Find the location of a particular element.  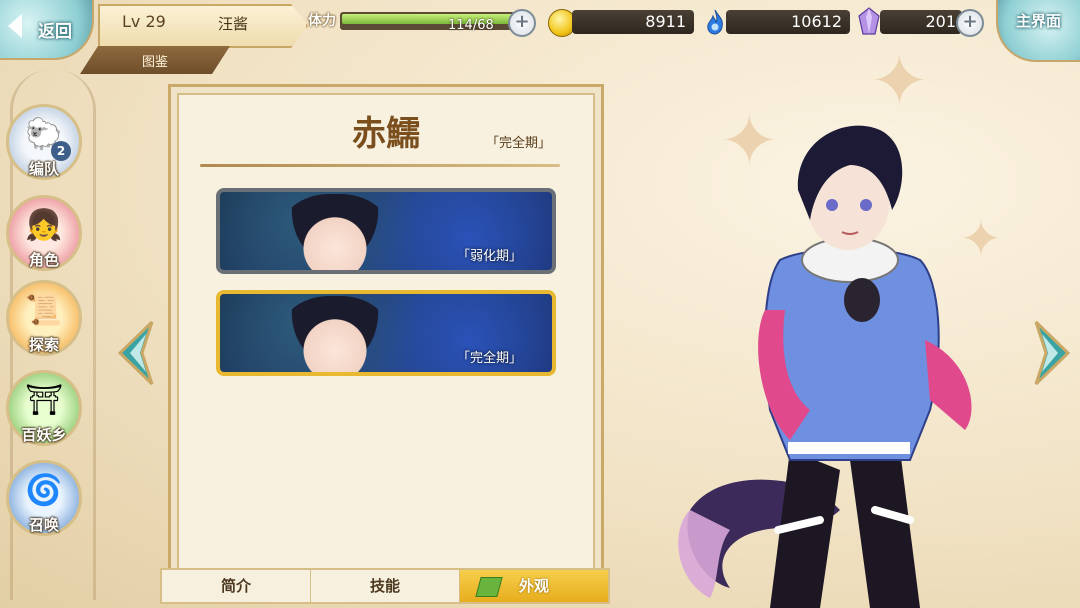

add-crystal-button: + is located at coordinates (970, 23).